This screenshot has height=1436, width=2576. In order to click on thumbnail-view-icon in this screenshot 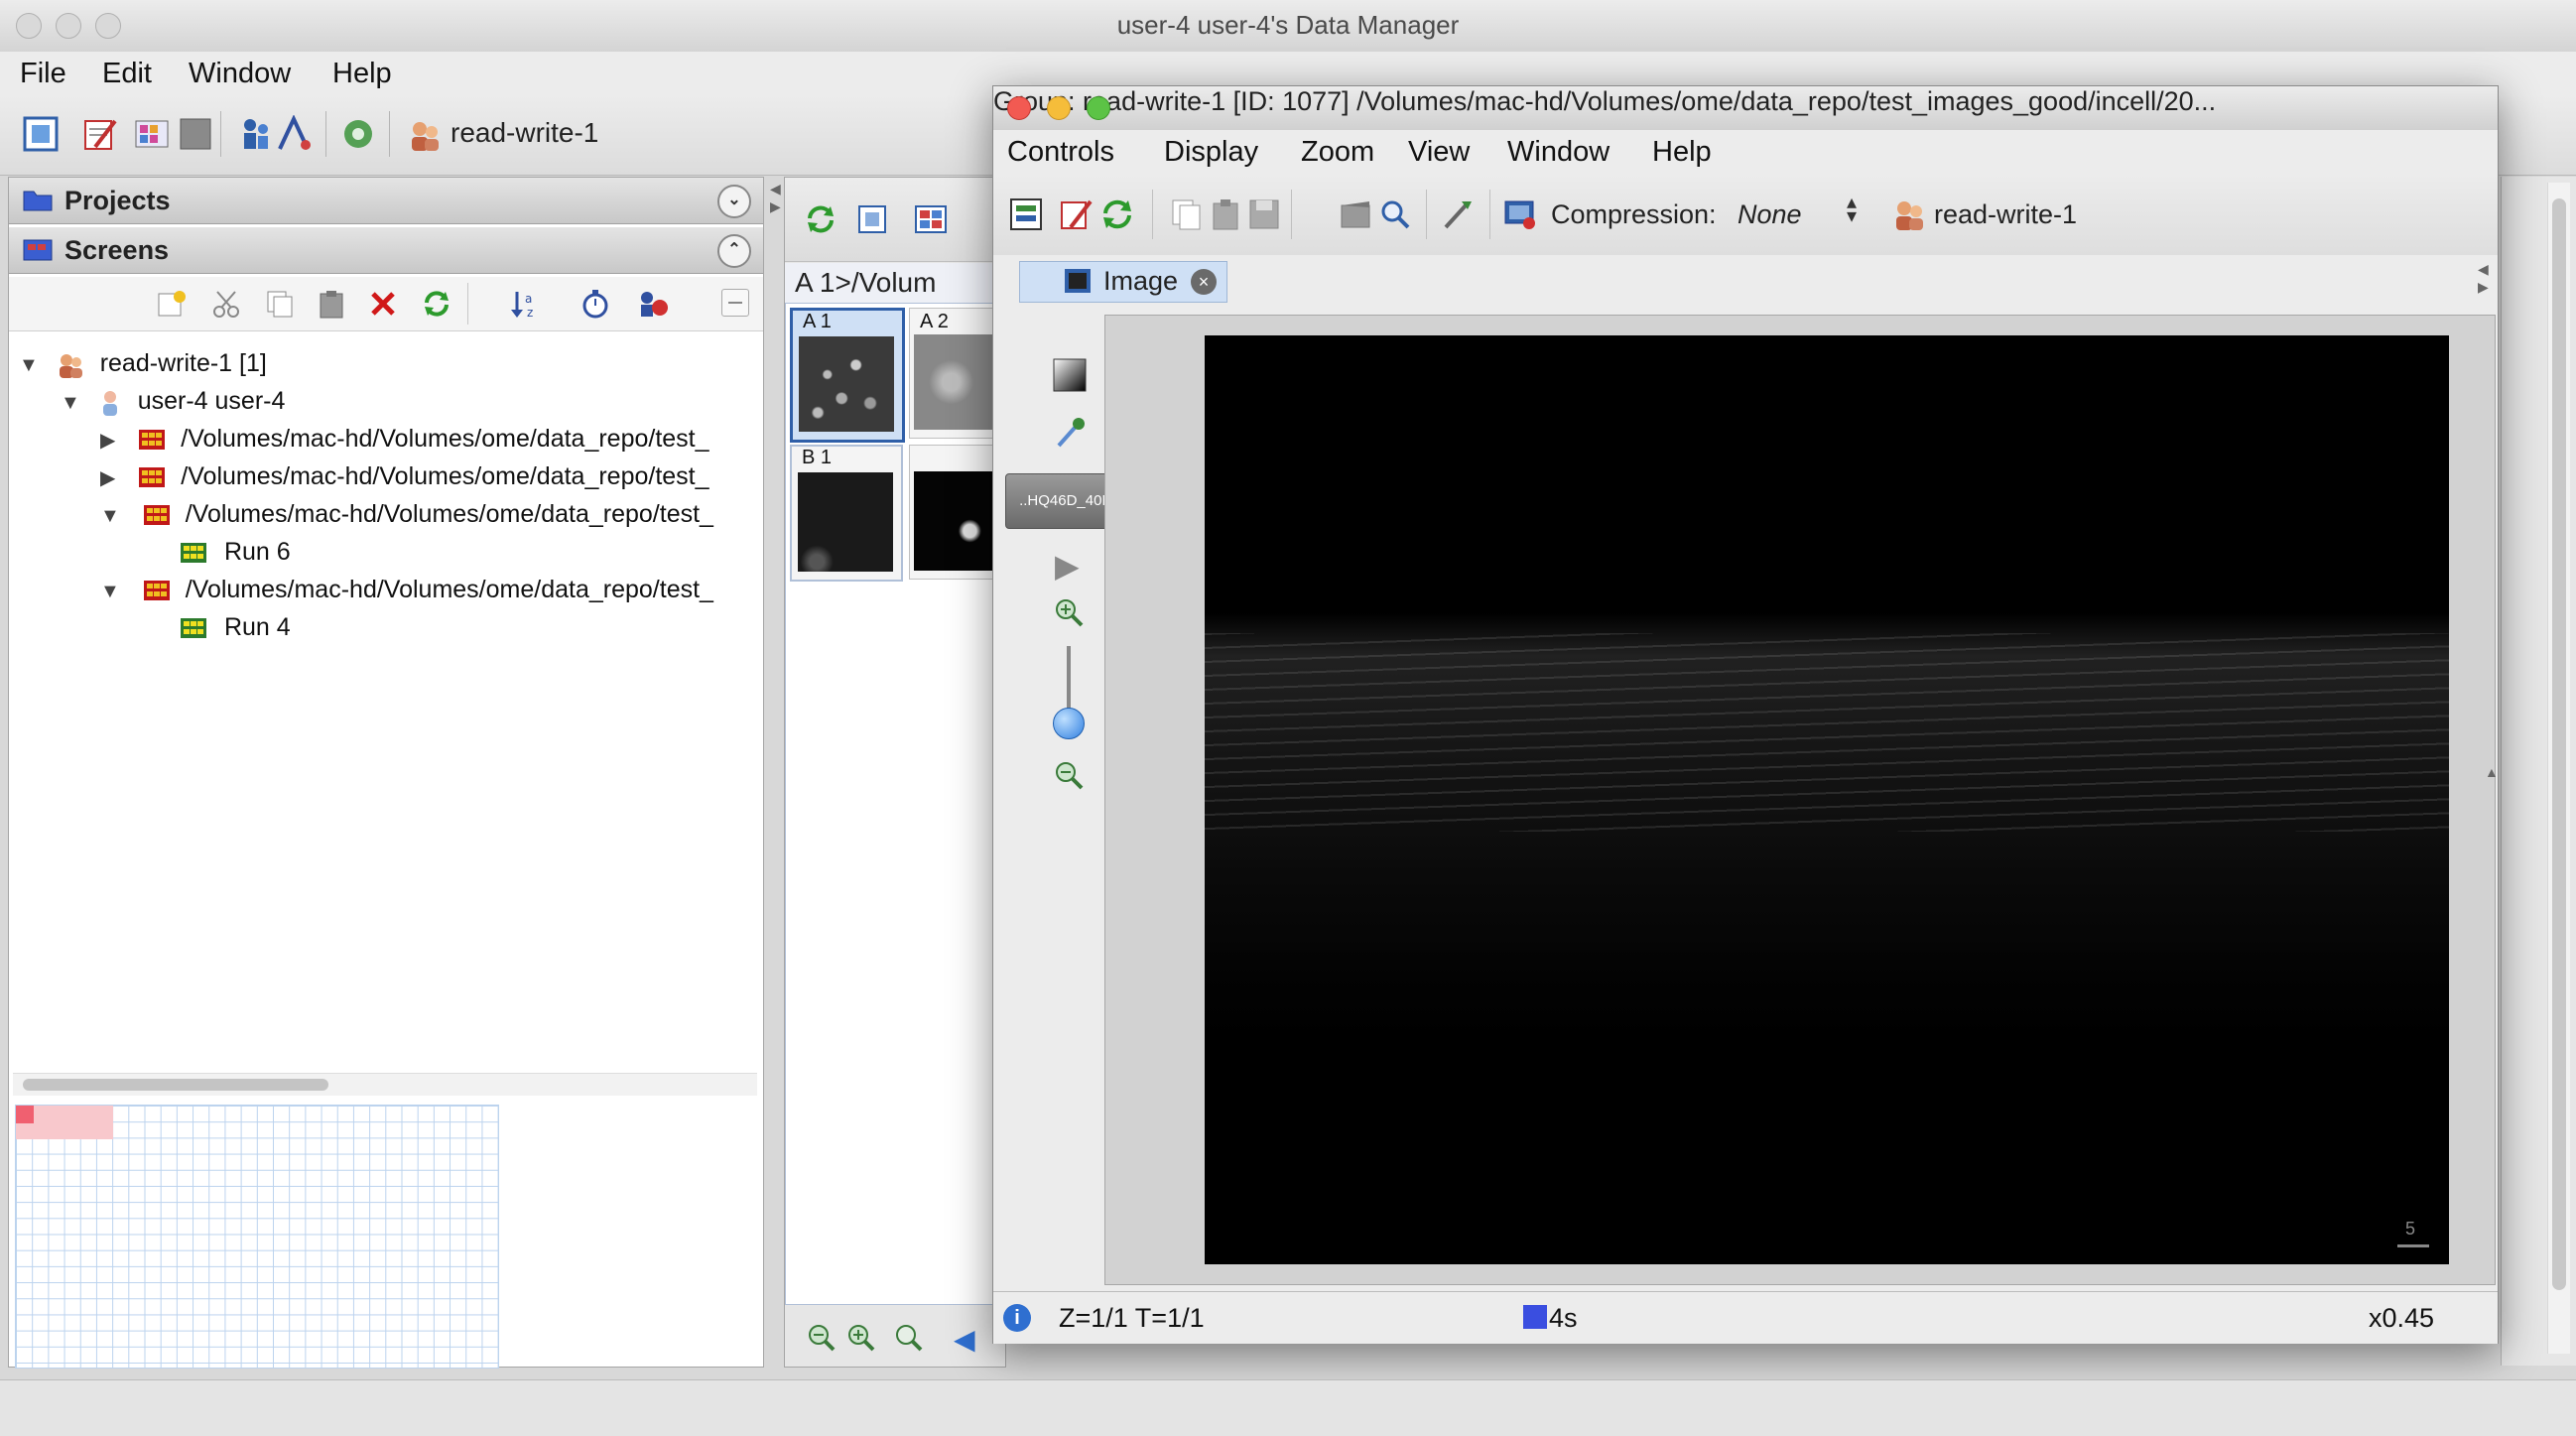, I will do `click(872, 219)`.